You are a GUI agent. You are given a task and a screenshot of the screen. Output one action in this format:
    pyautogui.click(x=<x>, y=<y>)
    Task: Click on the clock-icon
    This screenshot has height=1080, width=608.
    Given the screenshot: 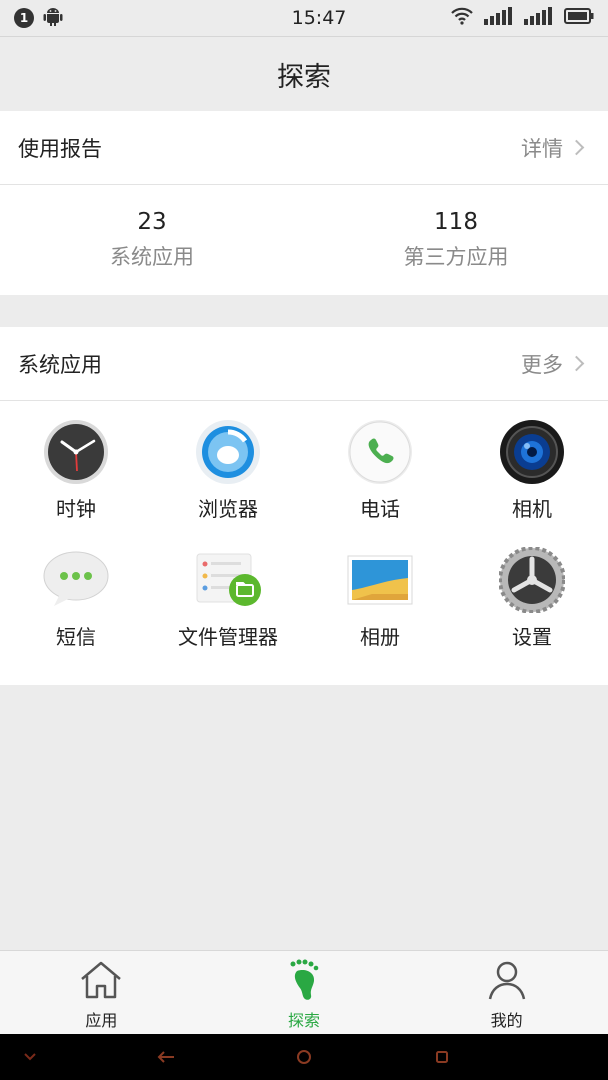 What is the action you would take?
    pyautogui.click(x=76, y=452)
    